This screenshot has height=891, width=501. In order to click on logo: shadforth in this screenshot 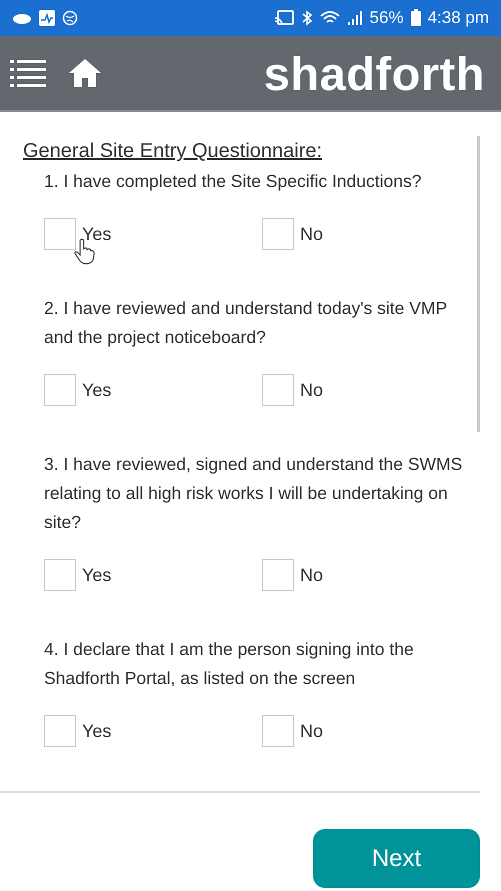, I will do `click(374, 73)`.